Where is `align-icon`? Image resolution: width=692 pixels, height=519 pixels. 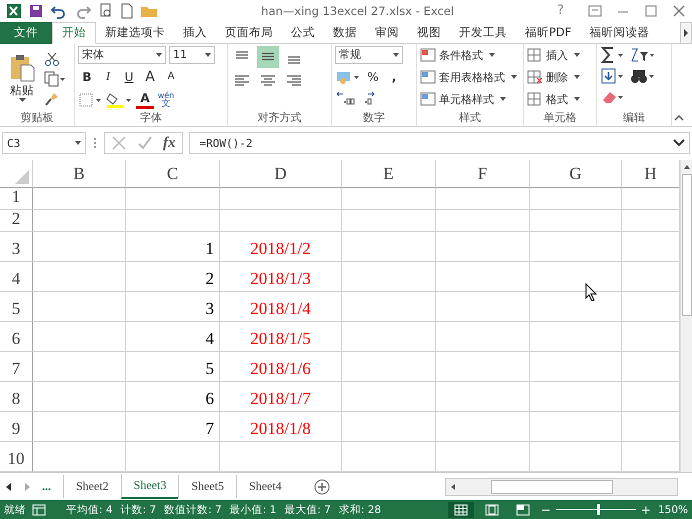 align-icon is located at coordinates (268, 57).